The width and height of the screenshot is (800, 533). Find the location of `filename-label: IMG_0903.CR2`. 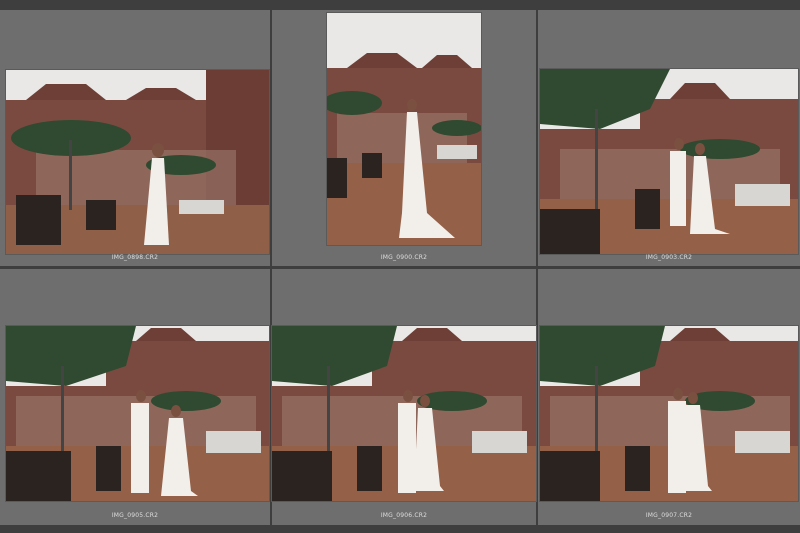

filename-label: IMG_0903.CR2 is located at coordinates (669, 257).